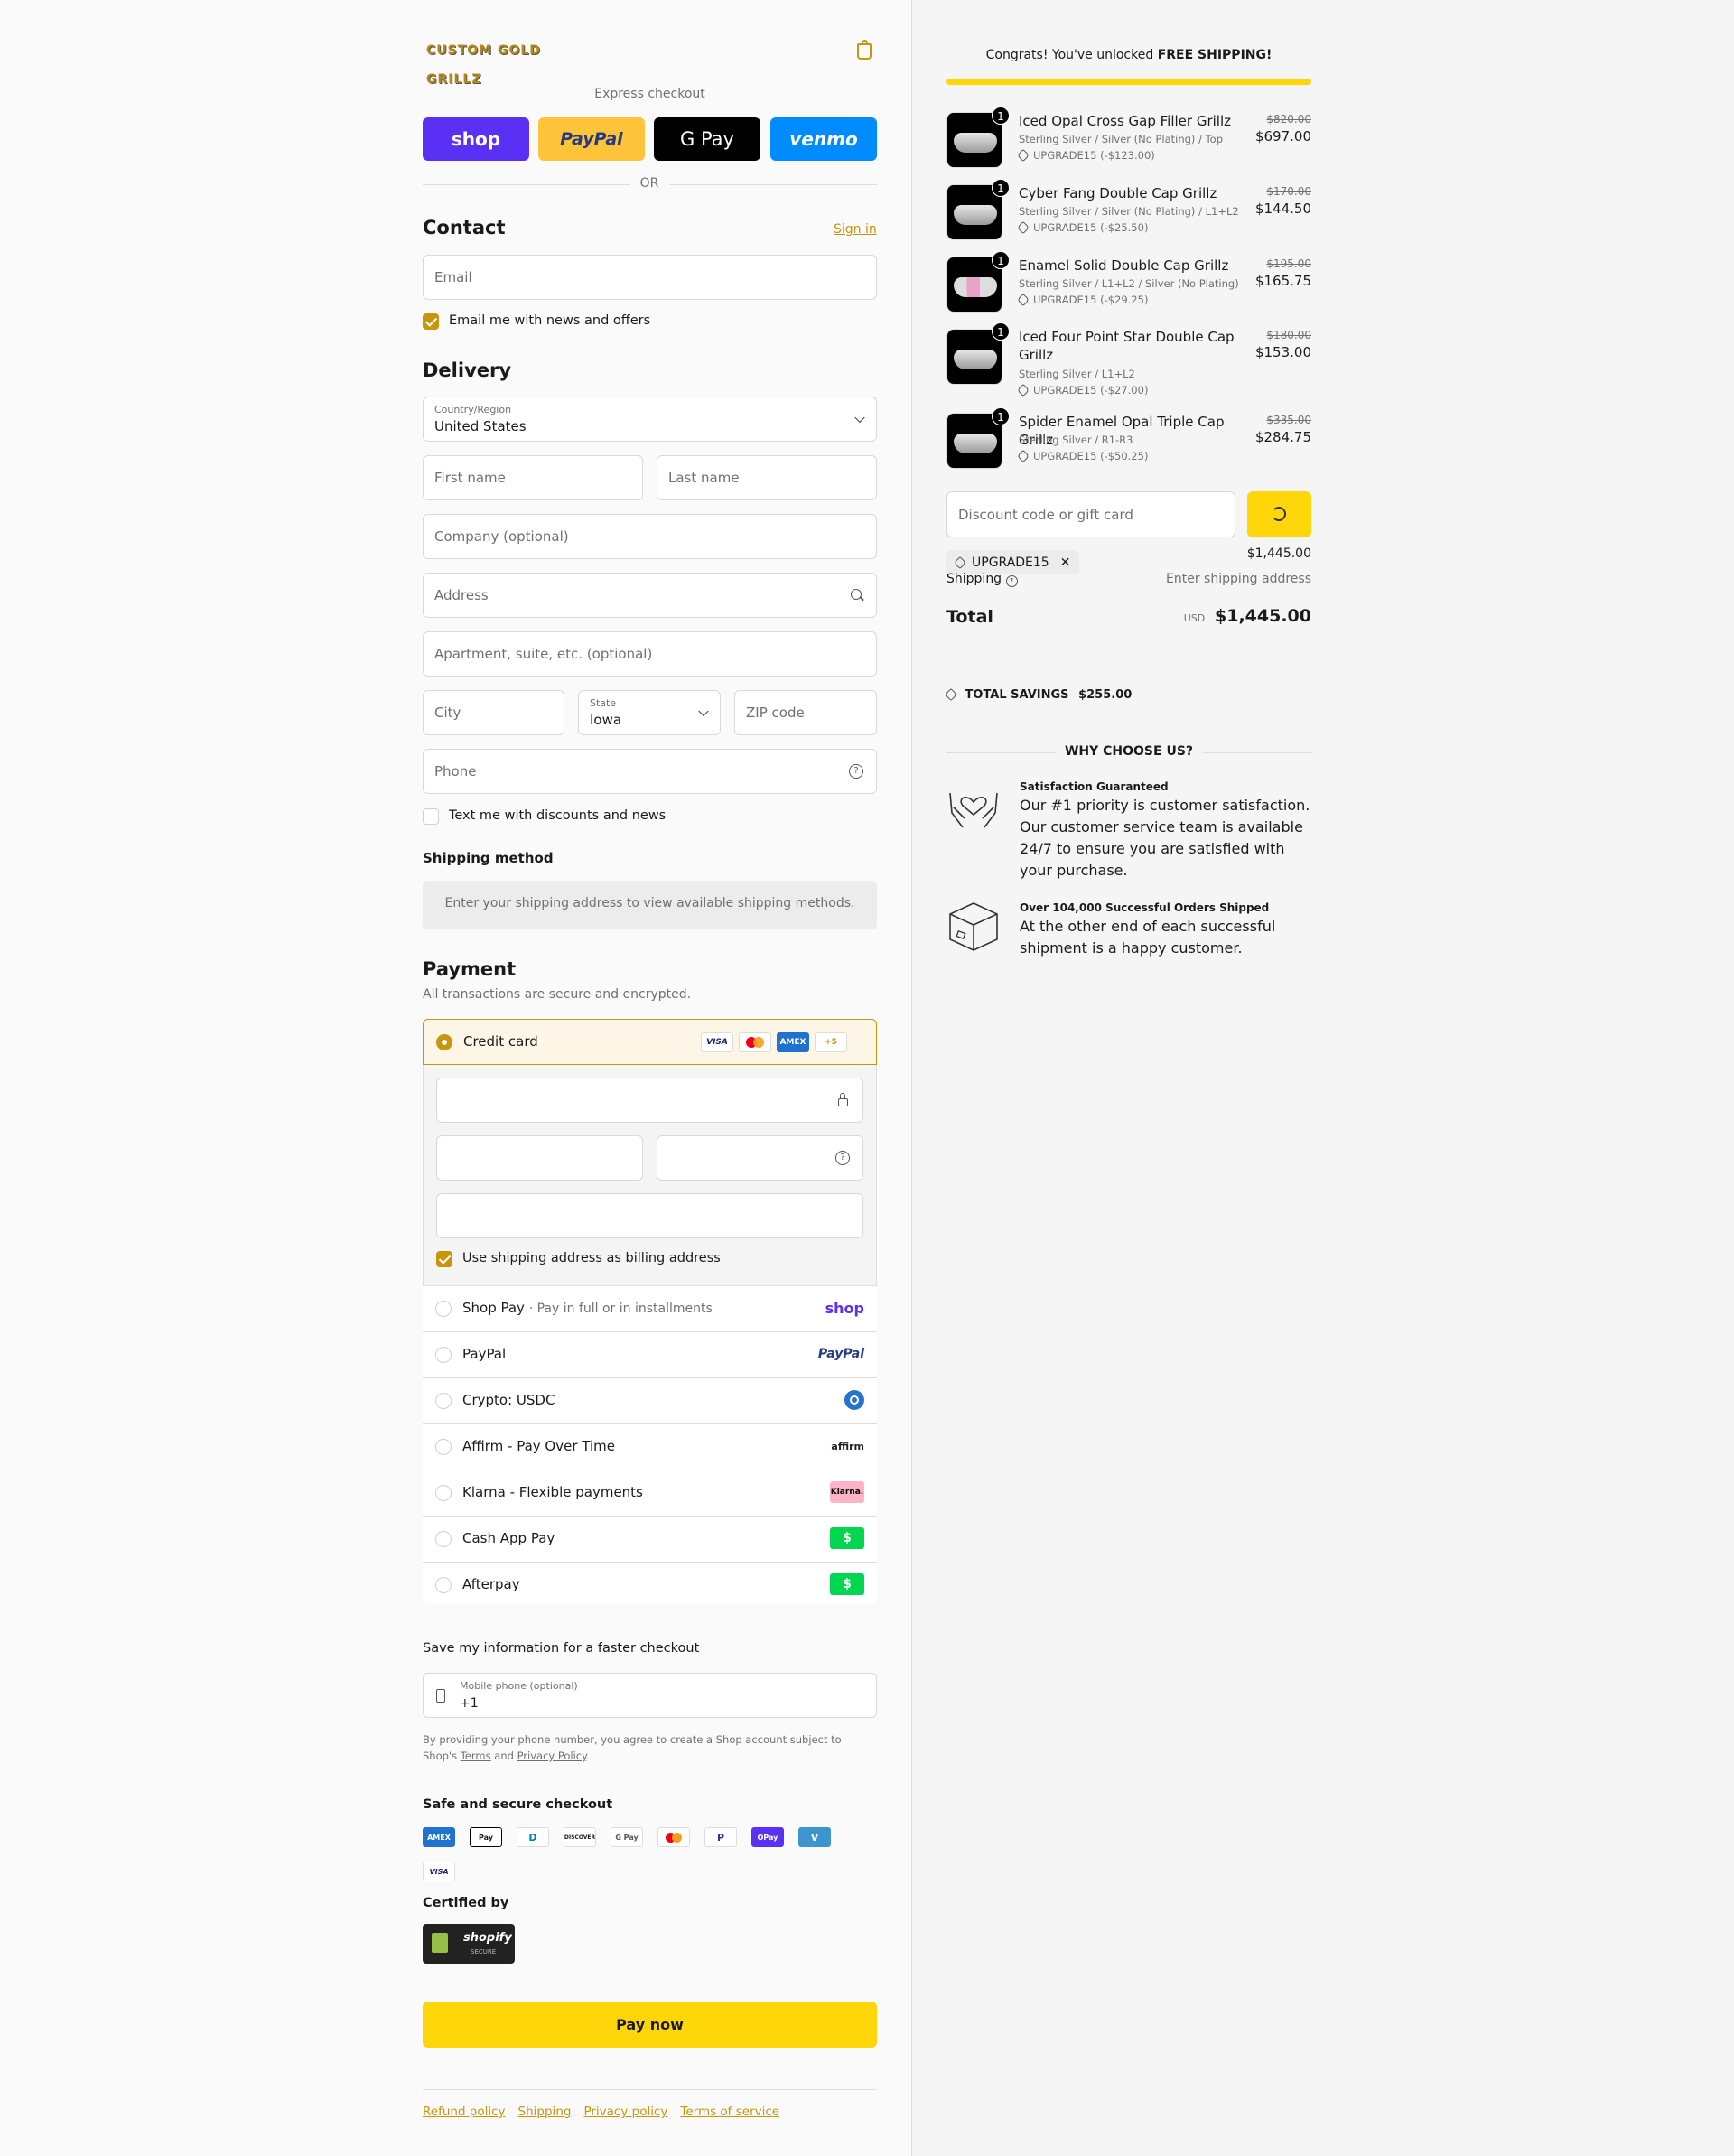 This screenshot has width=1734, height=2156. What do you see at coordinates (1238, 579) in the screenshot?
I see `shipping-value: Enter shipping address` at bounding box center [1238, 579].